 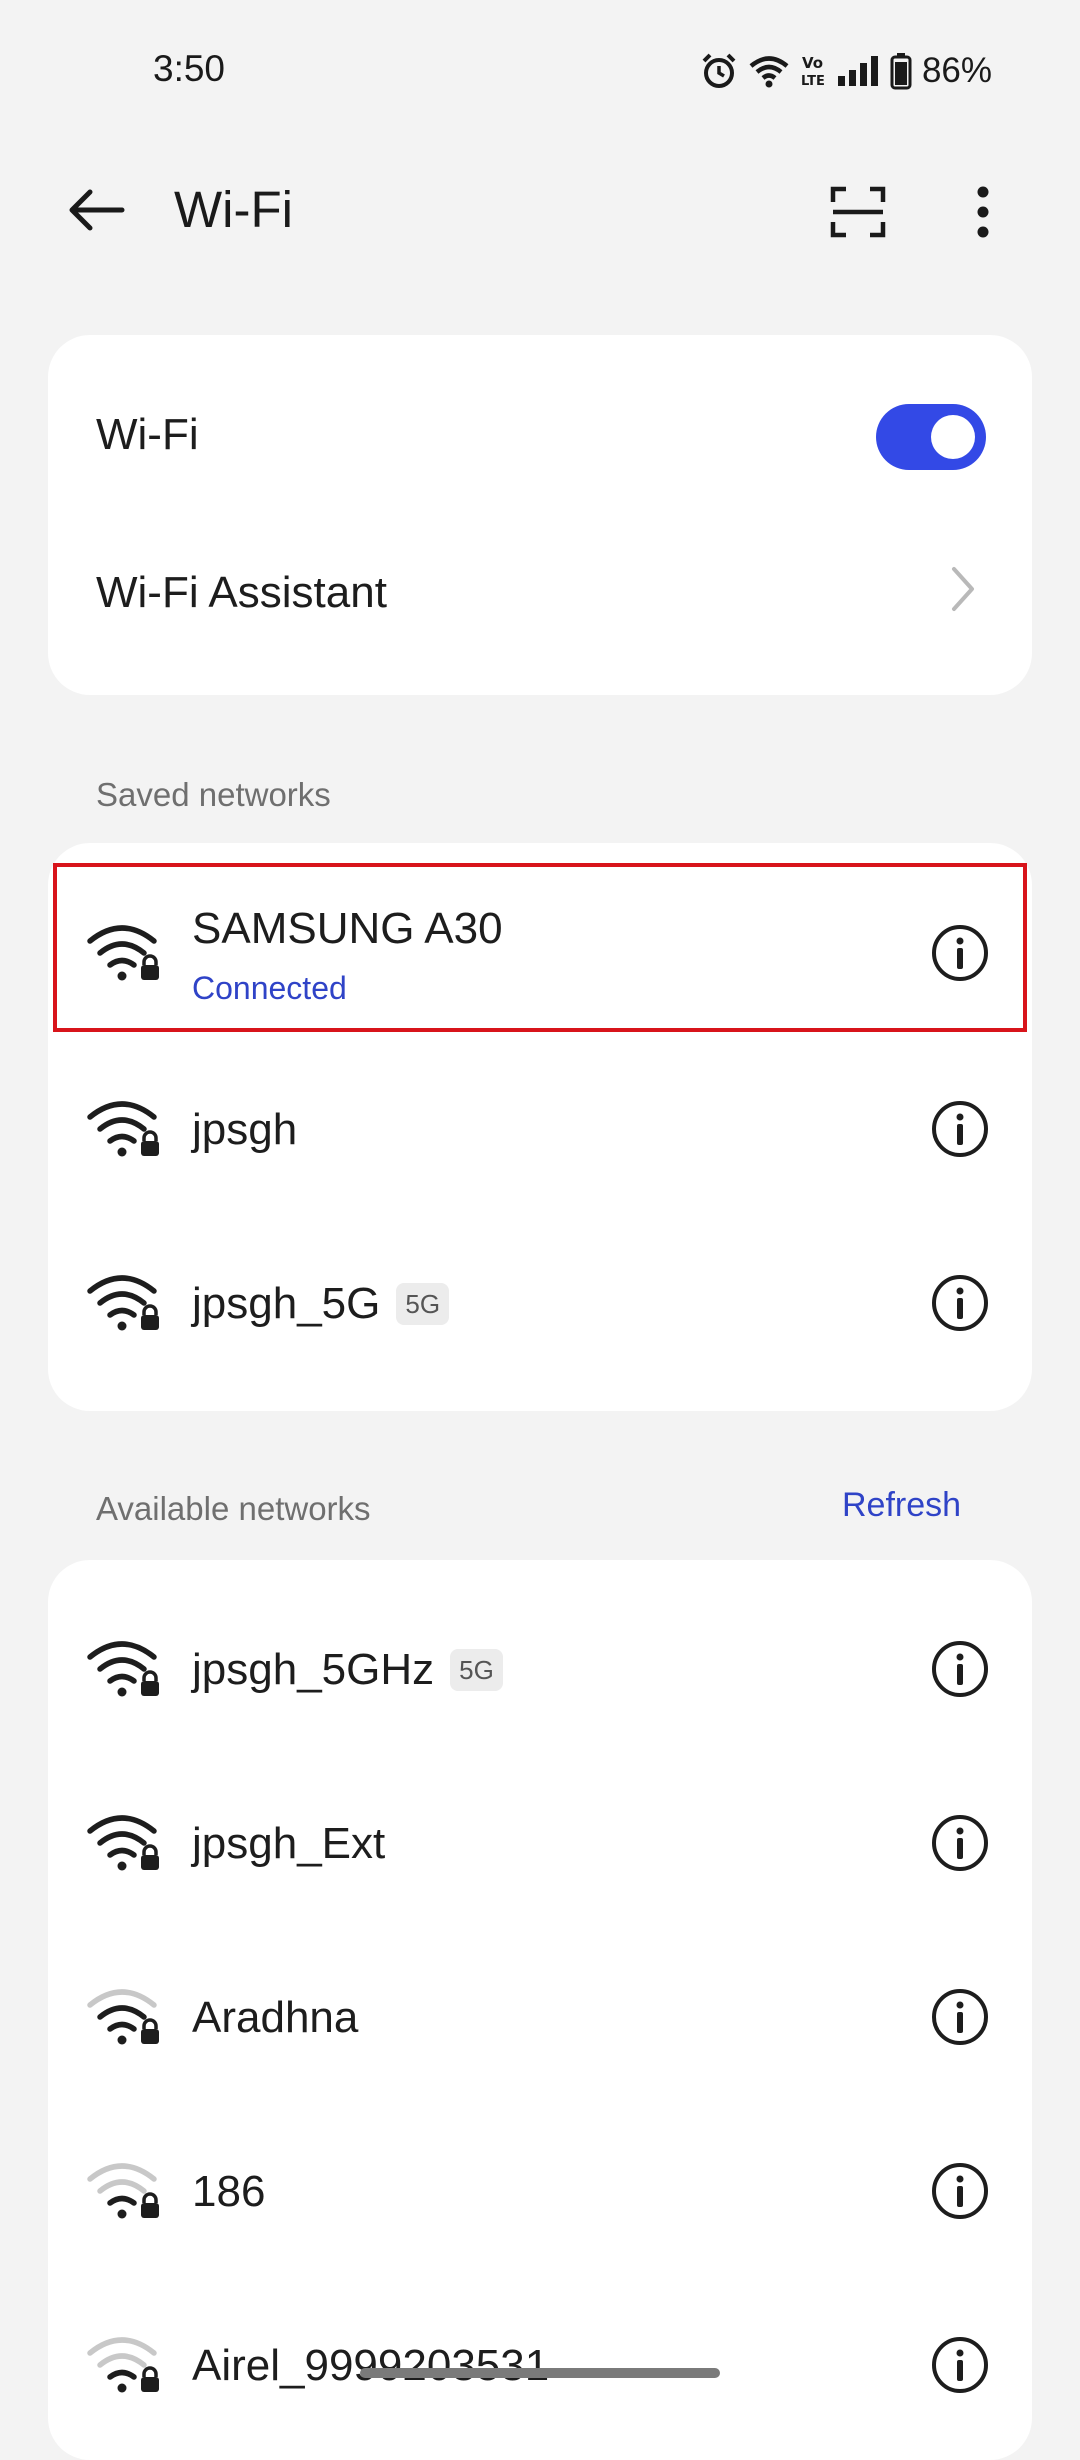 I want to click on scan-icon, so click(x=858, y=212).